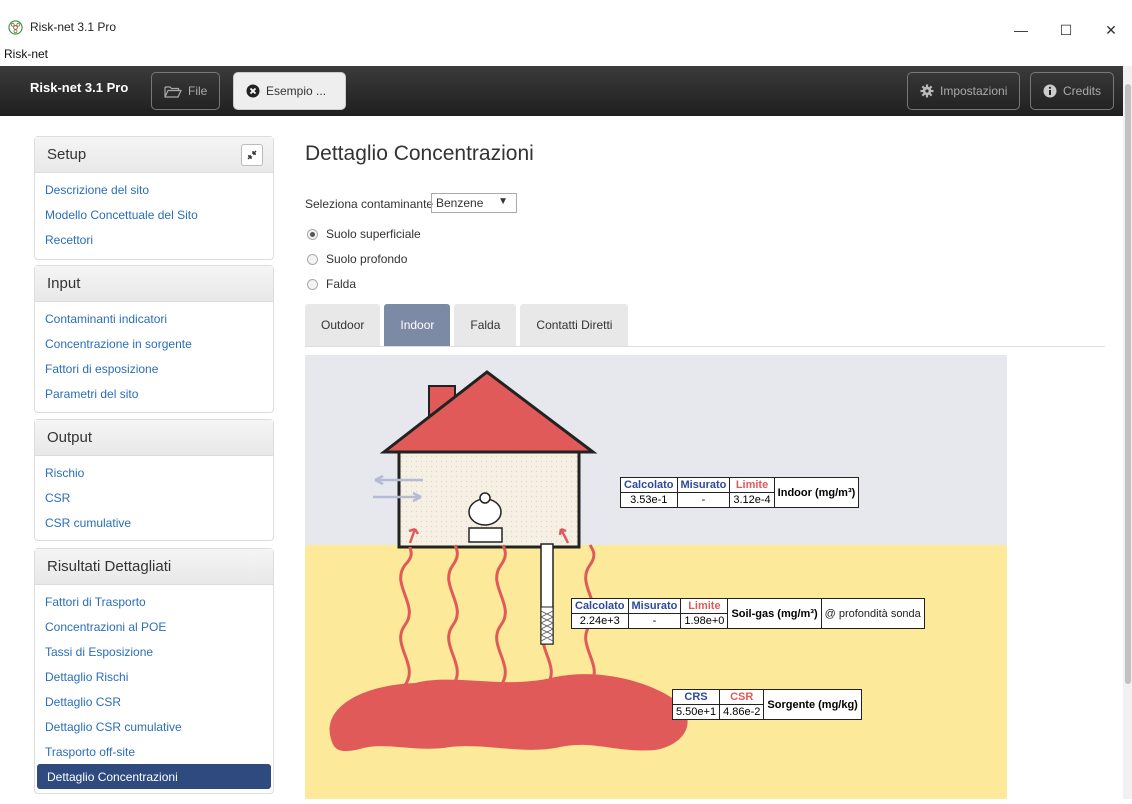 The height and width of the screenshot is (804, 1132). I want to click on sidebar-item-modello: Modello Concettuale del Sito, so click(154, 214).